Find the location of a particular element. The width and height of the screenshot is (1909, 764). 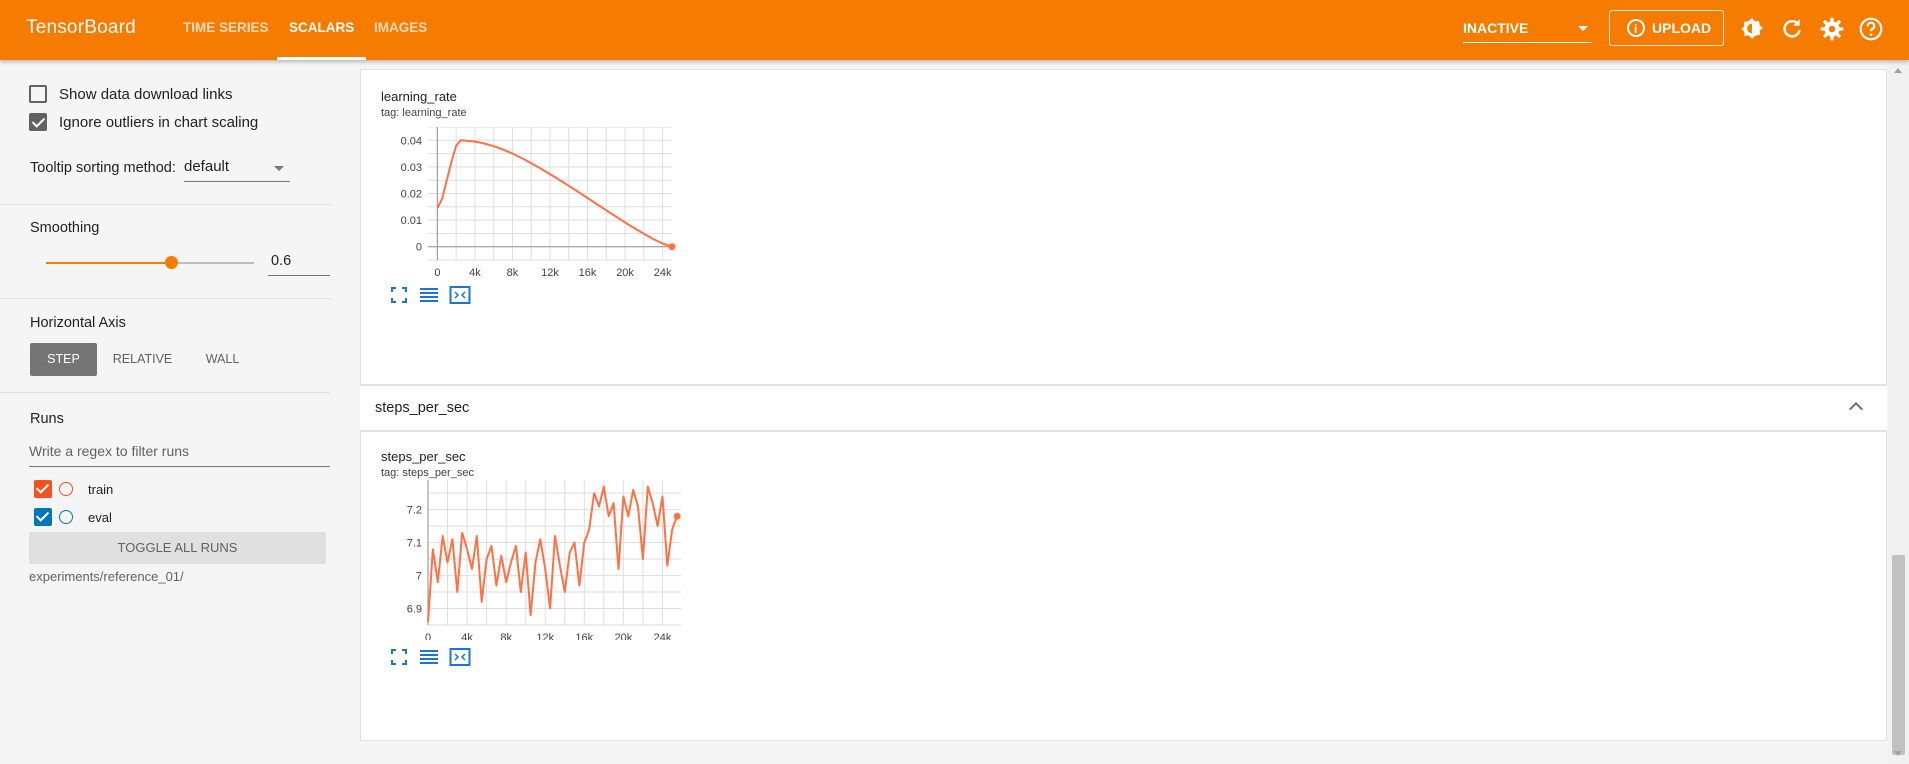

series-line is located at coordinates (553, 553).